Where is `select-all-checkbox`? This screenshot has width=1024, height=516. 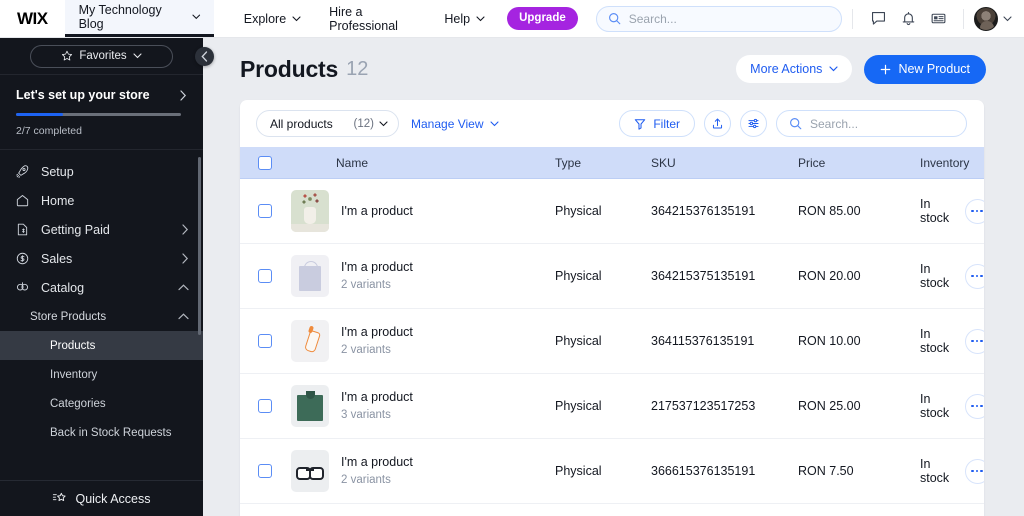
select-all-checkbox is located at coordinates (265, 162).